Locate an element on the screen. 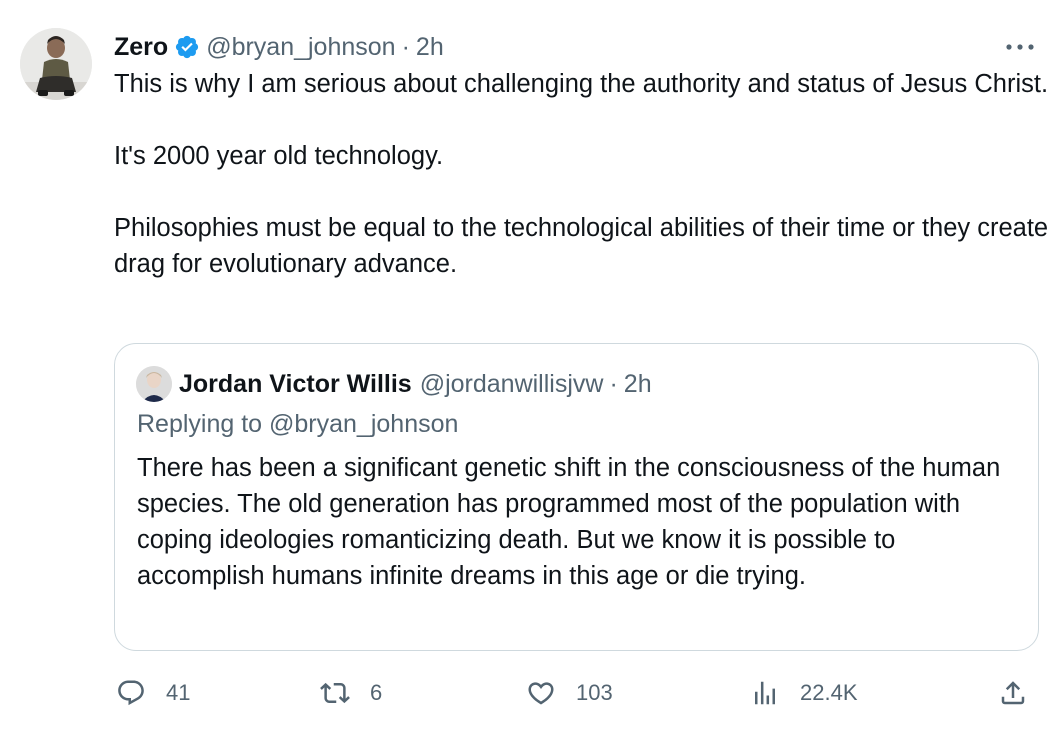  views-count: 22.4K is located at coordinates (829, 692).